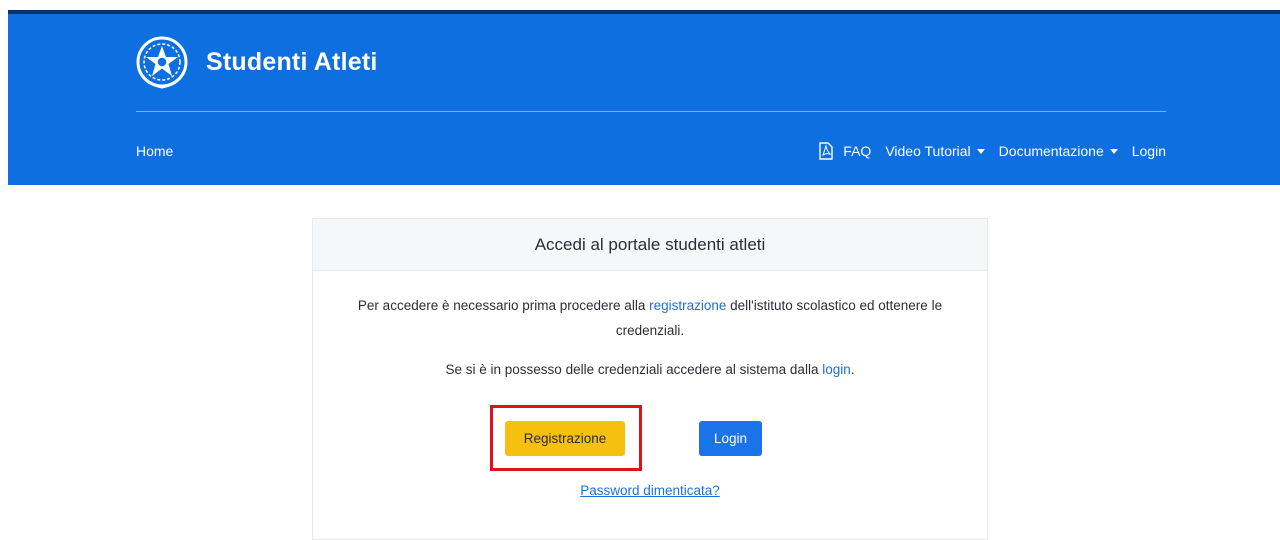 This screenshot has height=540, width=1280. I want to click on action-buttons: Registrazione Login, so click(650, 438).